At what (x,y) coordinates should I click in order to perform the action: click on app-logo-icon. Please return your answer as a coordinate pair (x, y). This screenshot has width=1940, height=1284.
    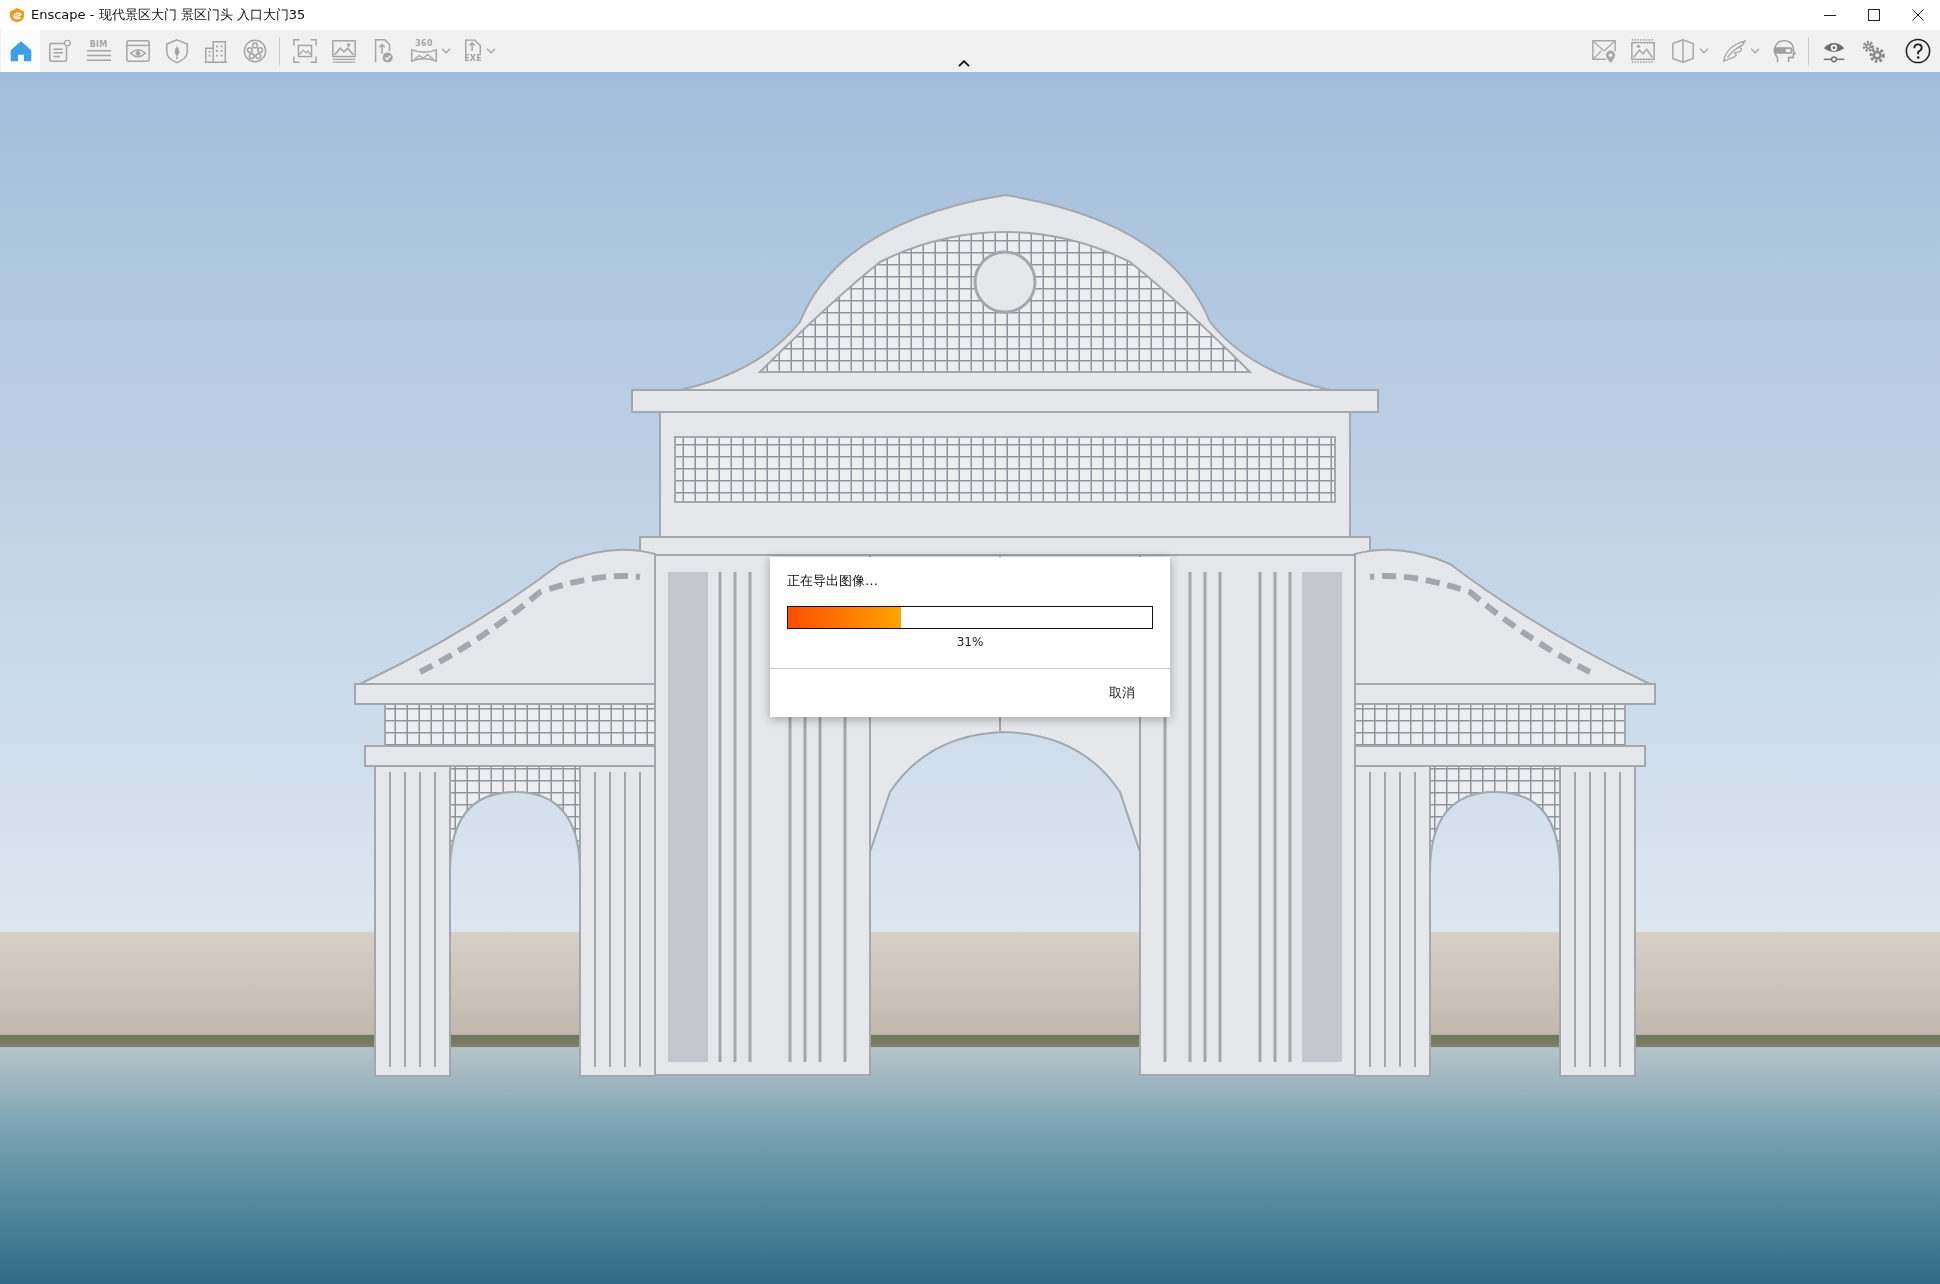
    Looking at the image, I should click on (17, 15).